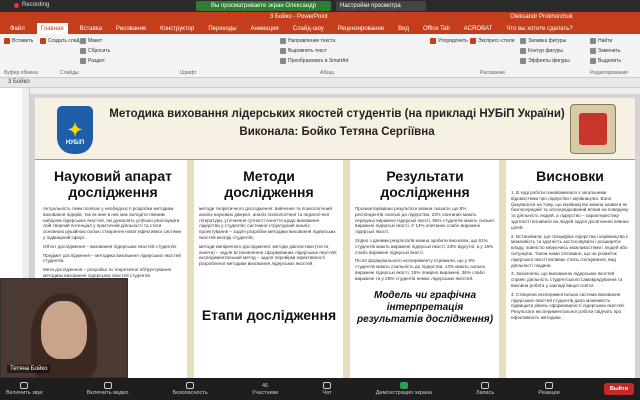  I want to click on tab-file: Файл, so click(17, 29).